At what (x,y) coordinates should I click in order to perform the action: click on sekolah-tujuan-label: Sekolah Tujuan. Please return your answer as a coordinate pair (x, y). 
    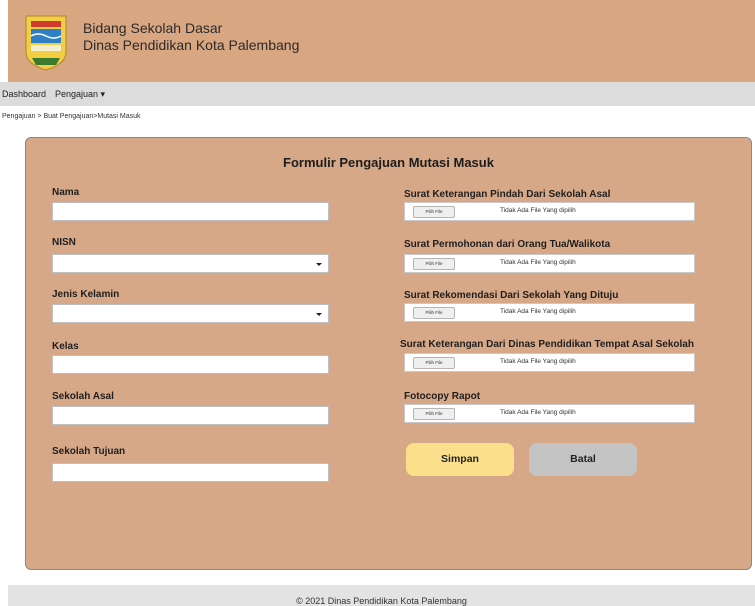
    Looking at the image, I should click on (89, 451).